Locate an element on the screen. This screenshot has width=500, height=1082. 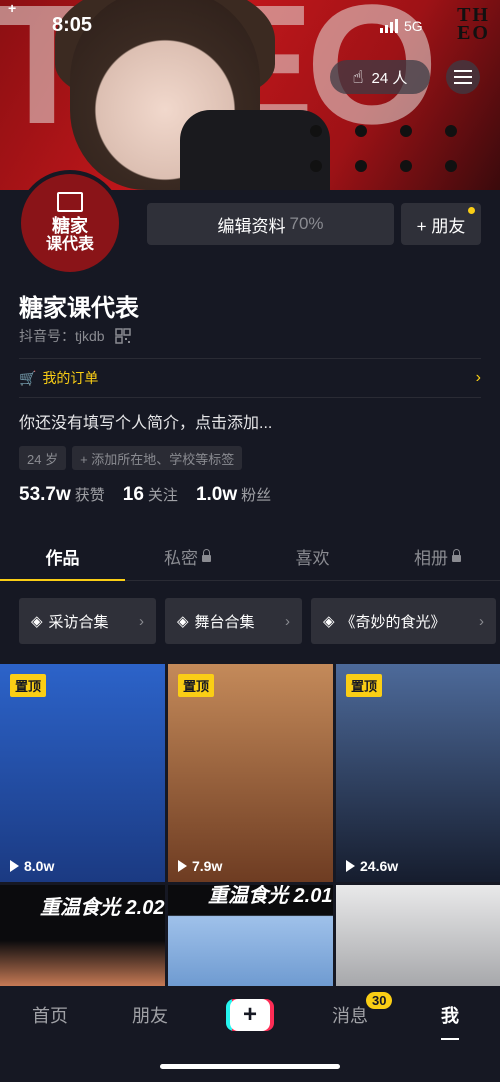
notification-dot is located at coordinates (471, 210).